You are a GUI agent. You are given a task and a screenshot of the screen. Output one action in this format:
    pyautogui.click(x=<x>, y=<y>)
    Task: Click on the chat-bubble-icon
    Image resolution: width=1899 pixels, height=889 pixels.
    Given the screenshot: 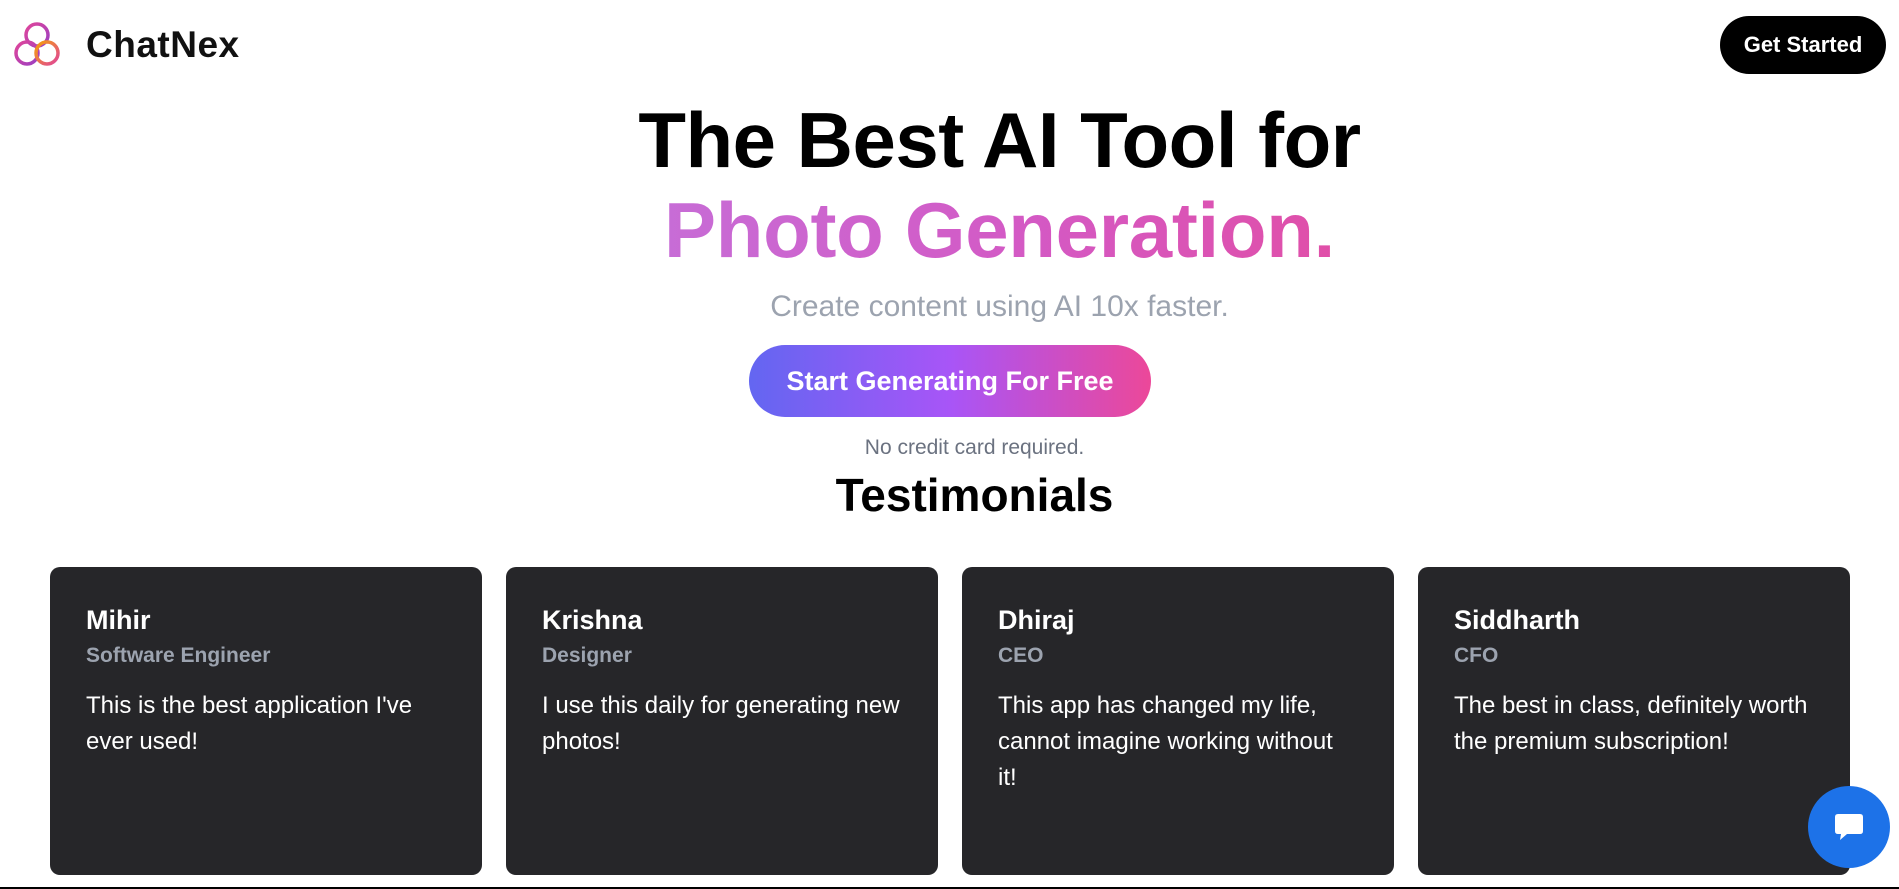 What is the action you would take?
    pyautogui.click(x=1849, y=827)
    